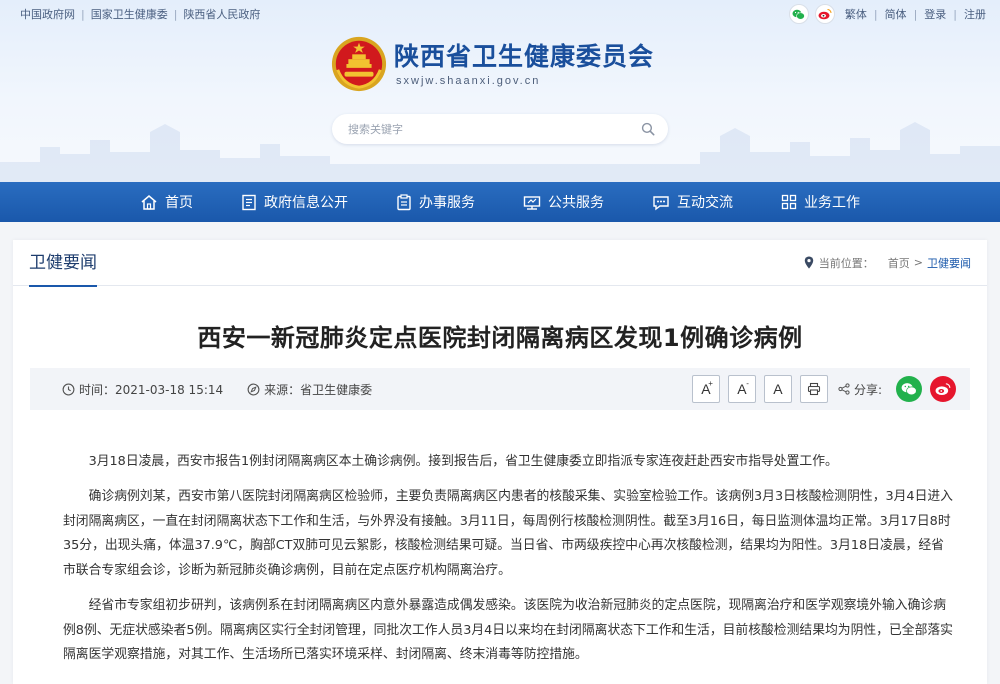 This screenshot has width=1000, height=684. Describe the element at coordinates (909, 389) in the screenshot. I see `share-wechat-icon` at that location.